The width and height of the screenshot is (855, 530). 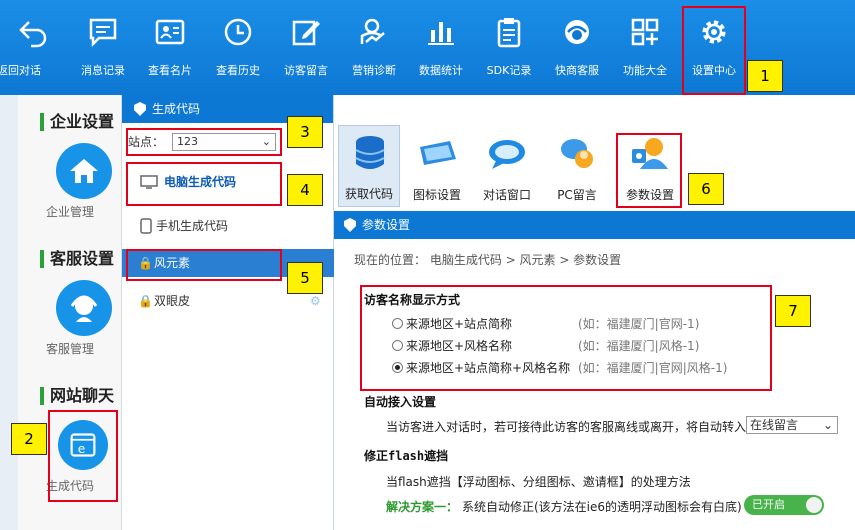 I want to click on toolbar-all-features: 功能大全, so click(x=645, y=47).